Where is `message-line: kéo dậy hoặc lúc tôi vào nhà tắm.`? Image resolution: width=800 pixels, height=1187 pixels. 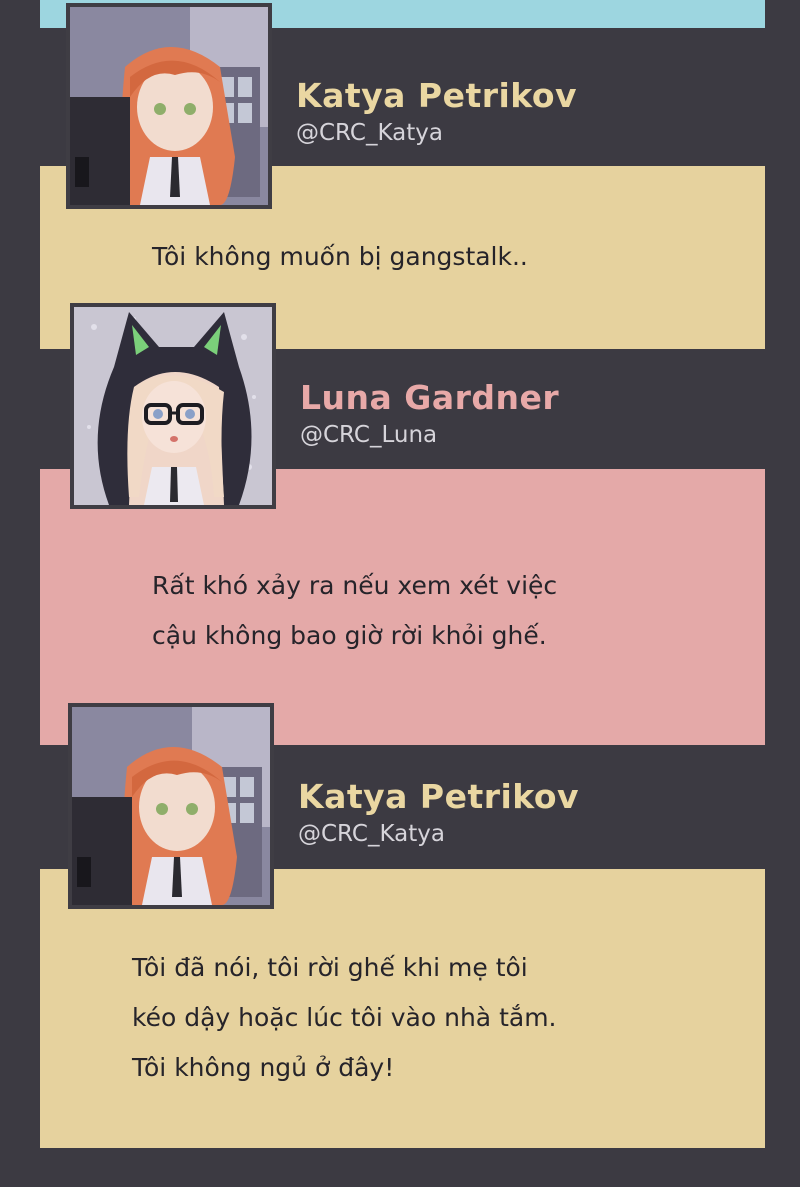 message-line: kéo dậy hoặc lúc tôi vào nhà tắm. is located at coordinates (344, 1017).